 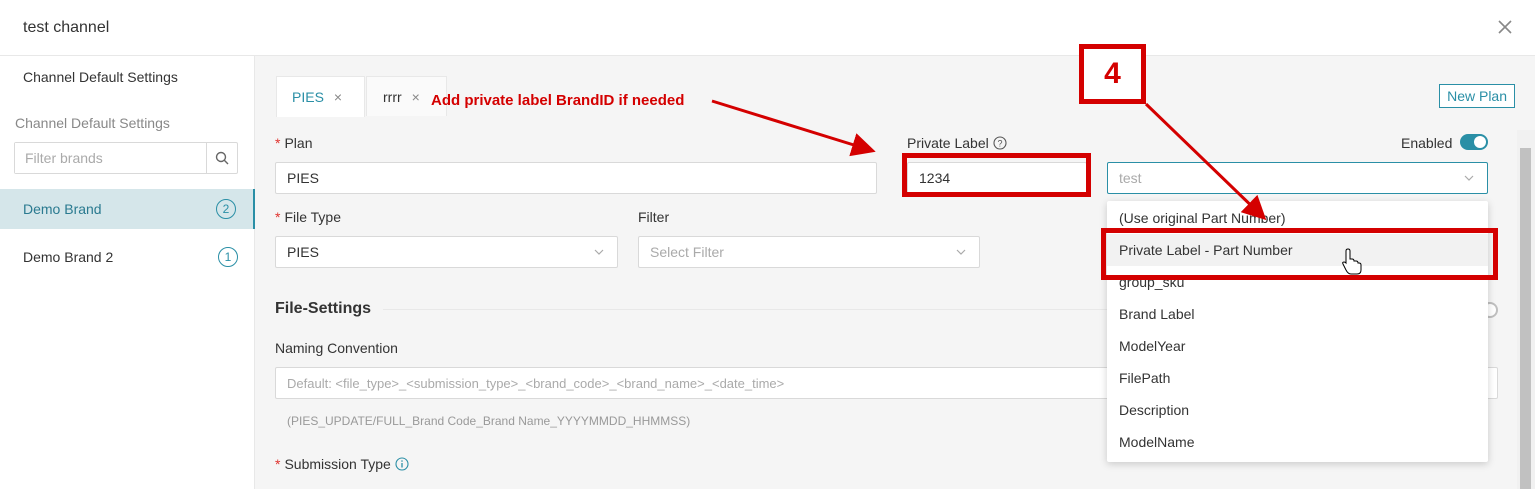 What do you see at coordinates (957, 143) in the screenshot?
I see `private-label-label: Private Label ?` at bounding box center [957, 143].